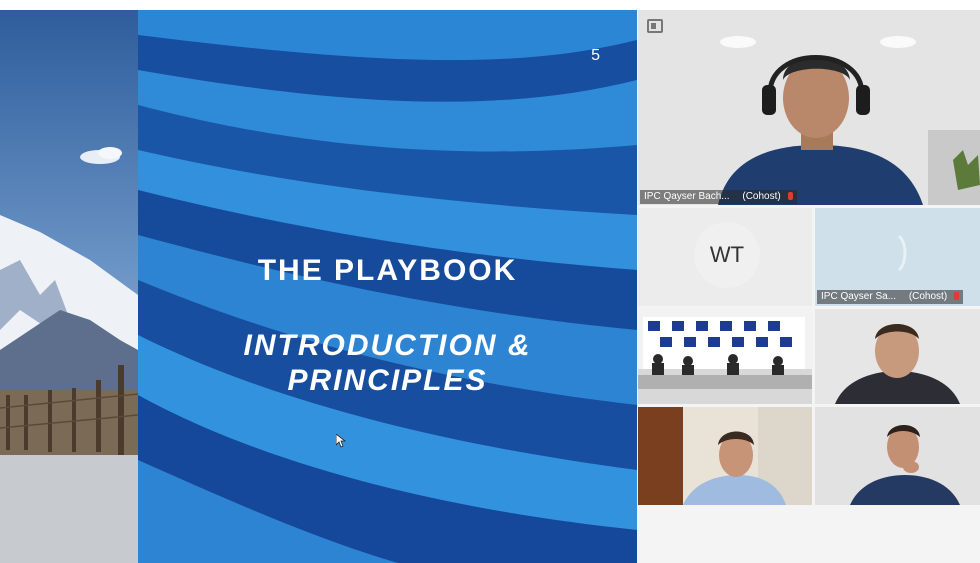 This screenshot has width=980, height=563. I want to click on participant-tile-speaker: IPC Qayser Bach... (Cohost), so click(809, 107).